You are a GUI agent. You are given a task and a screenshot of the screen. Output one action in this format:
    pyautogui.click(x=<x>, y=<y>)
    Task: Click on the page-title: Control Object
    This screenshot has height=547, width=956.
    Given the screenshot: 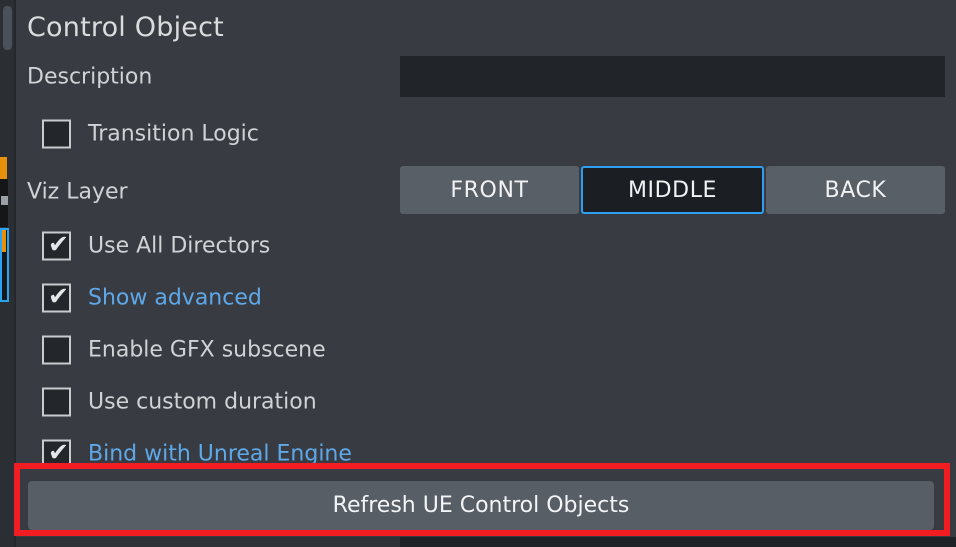 What is the action you would take?
    pyautogui.click(x=125, y=27)
    